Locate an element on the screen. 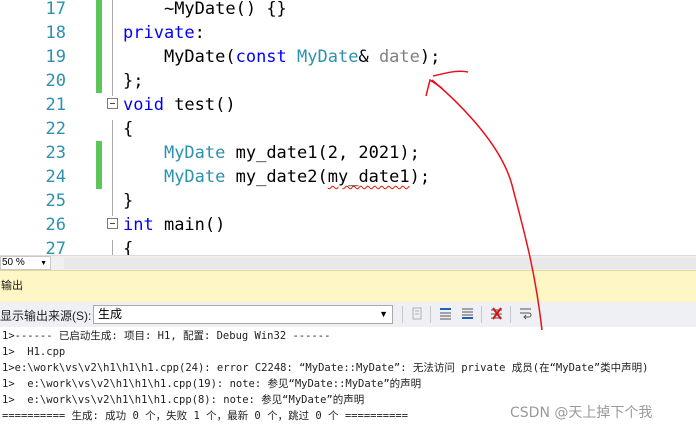 The height and width of the screenshot is (431, 696). code-token: test() is located at coordinates (199, 105).